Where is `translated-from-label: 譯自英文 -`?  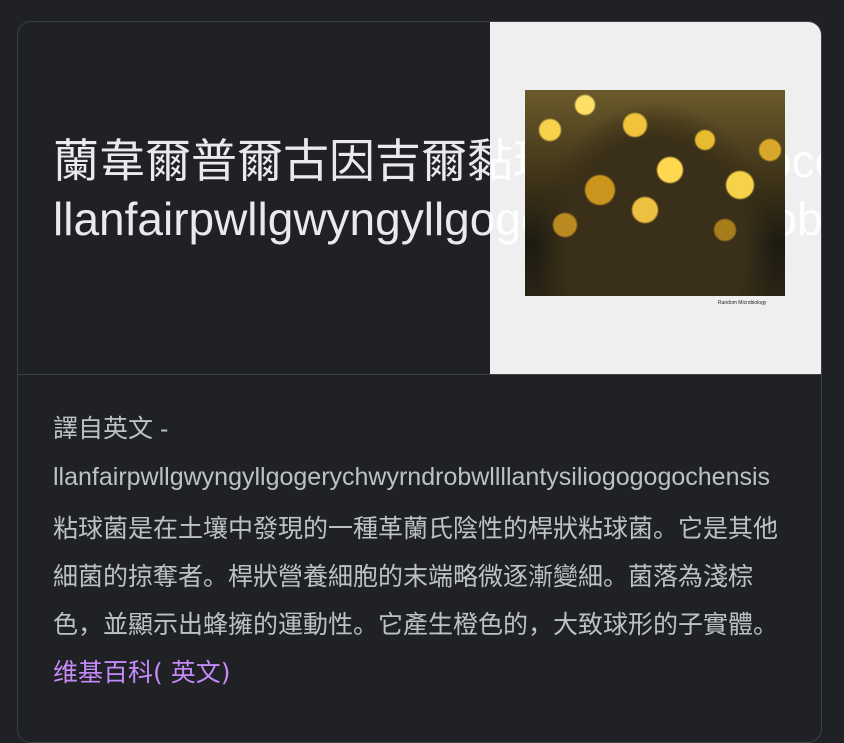
translated-from-label: 譯自英文 - is located at coordinates (111, 429).